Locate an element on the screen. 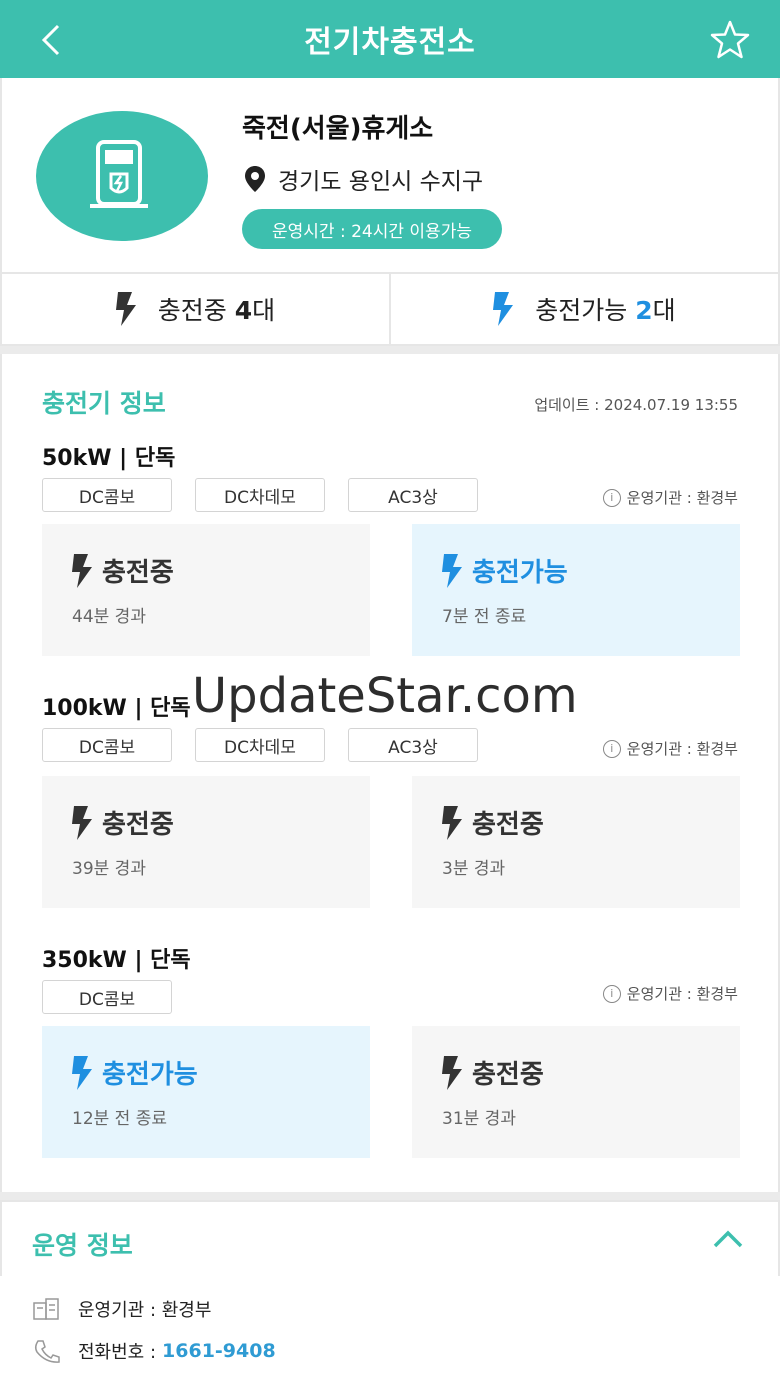 This screenshot has width=780, height=1386. operation-header: 운영 정보 is located at coordinates (390, 1238).